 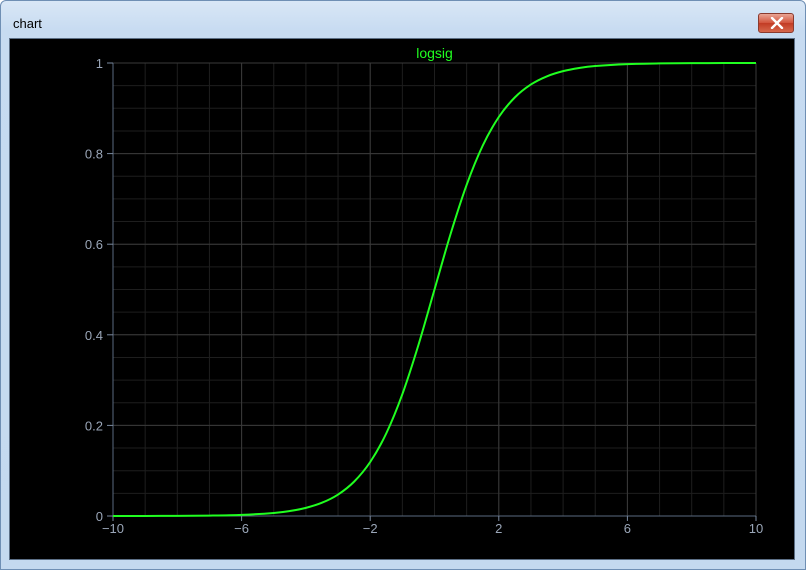 I want to click on x-tick-labels: −10 −6 −2 2 6 10, so click(x=432, y=528).